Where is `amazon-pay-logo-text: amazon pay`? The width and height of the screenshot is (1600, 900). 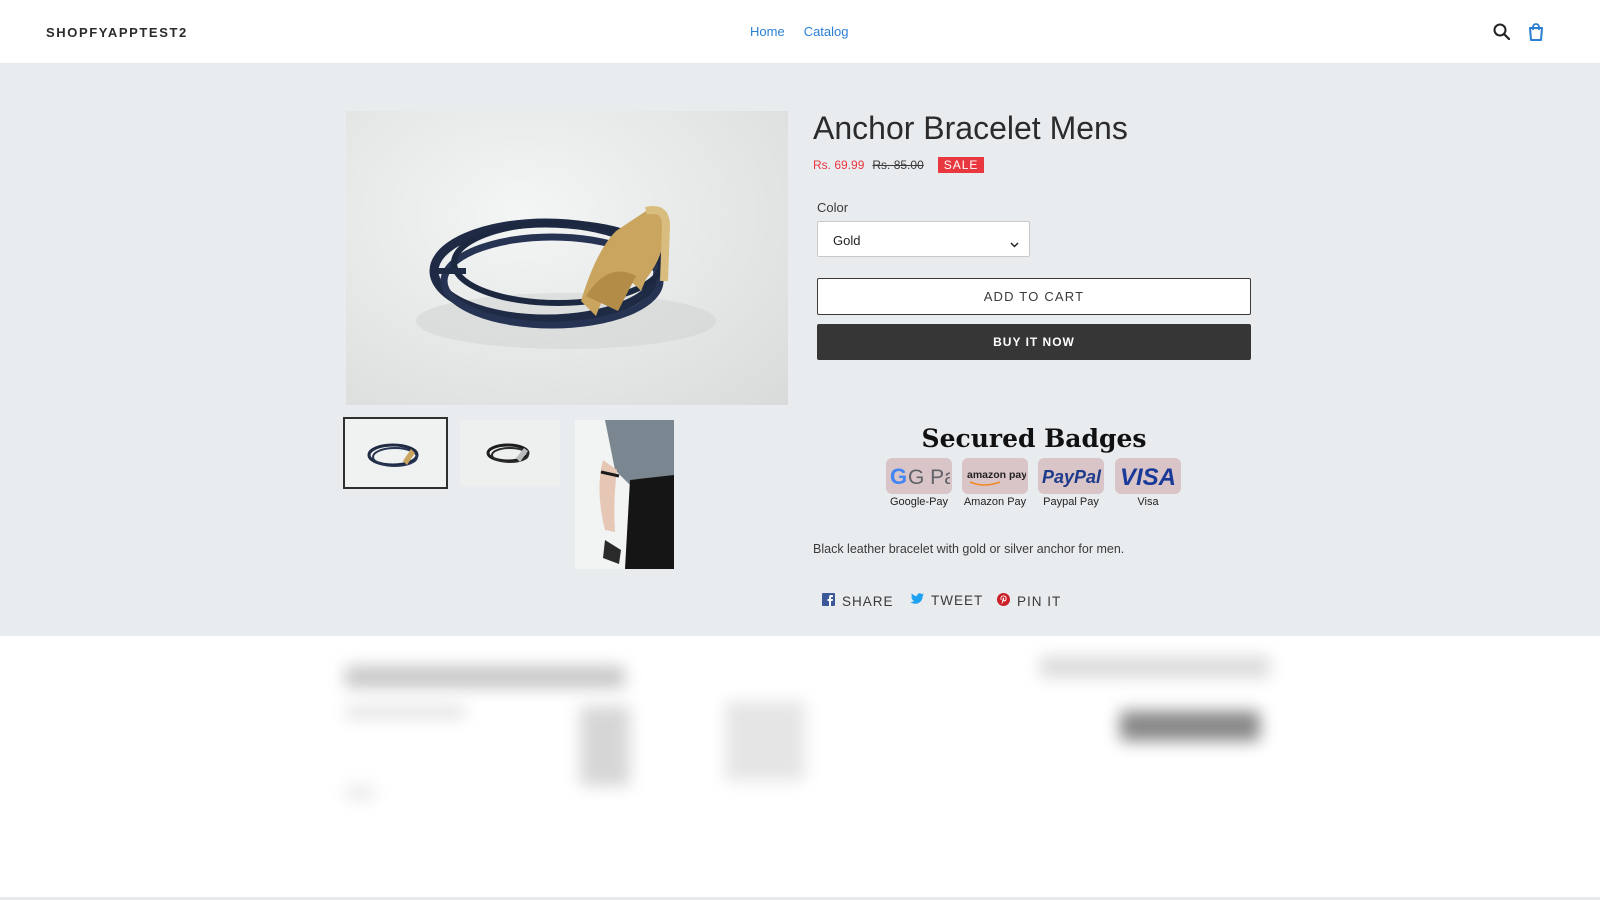
amazon-pay-logo-text: amazon pay is located at coordinates (996, 475).